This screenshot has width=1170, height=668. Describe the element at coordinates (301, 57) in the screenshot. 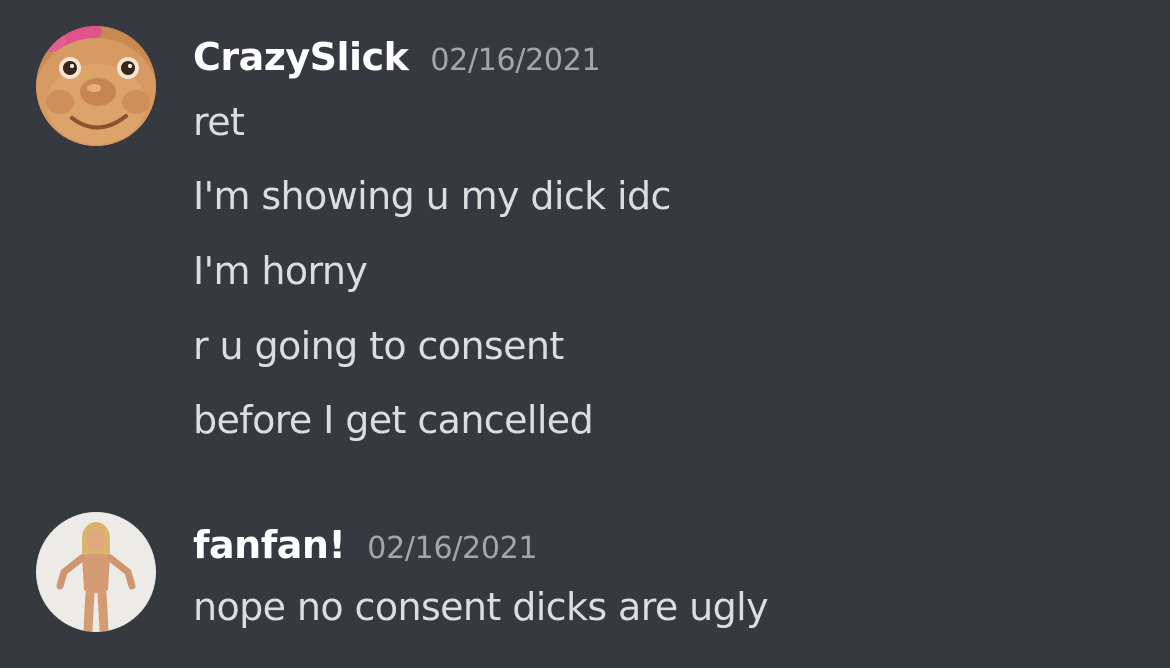

I see `username: CrazySlick` at that location.